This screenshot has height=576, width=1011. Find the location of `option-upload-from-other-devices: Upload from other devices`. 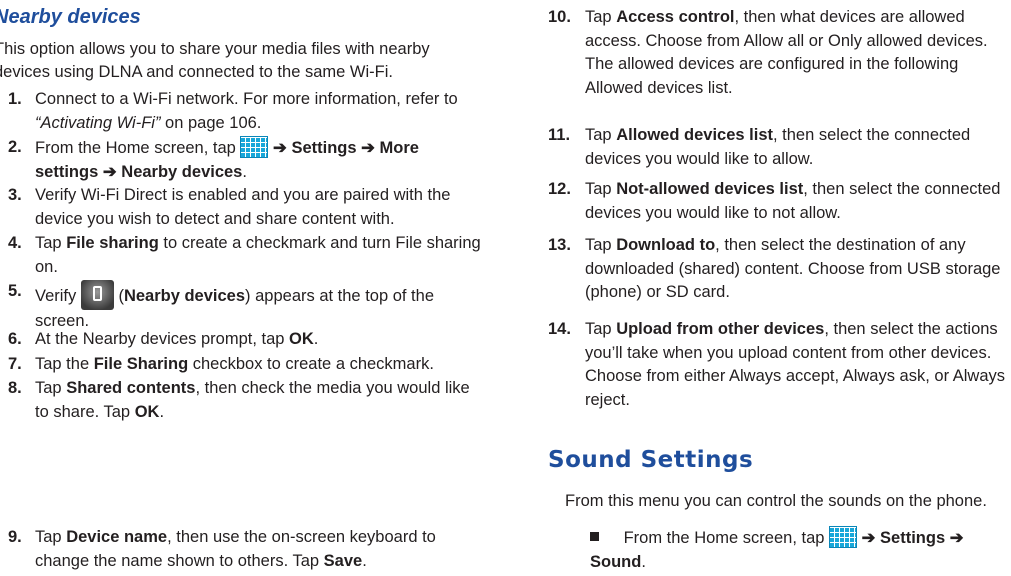

option-upload-from-other-devices: Upload from other devices is located at coordinates (720, 329).